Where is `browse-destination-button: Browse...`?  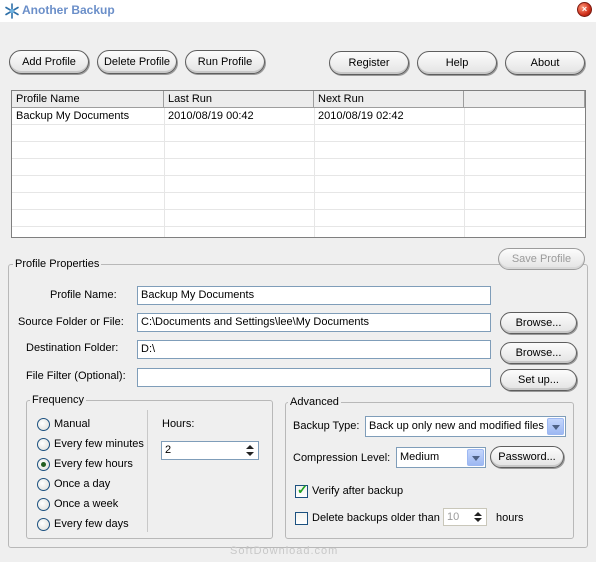
browse-destination-button: Browse... is located at coordinates (538, 353).